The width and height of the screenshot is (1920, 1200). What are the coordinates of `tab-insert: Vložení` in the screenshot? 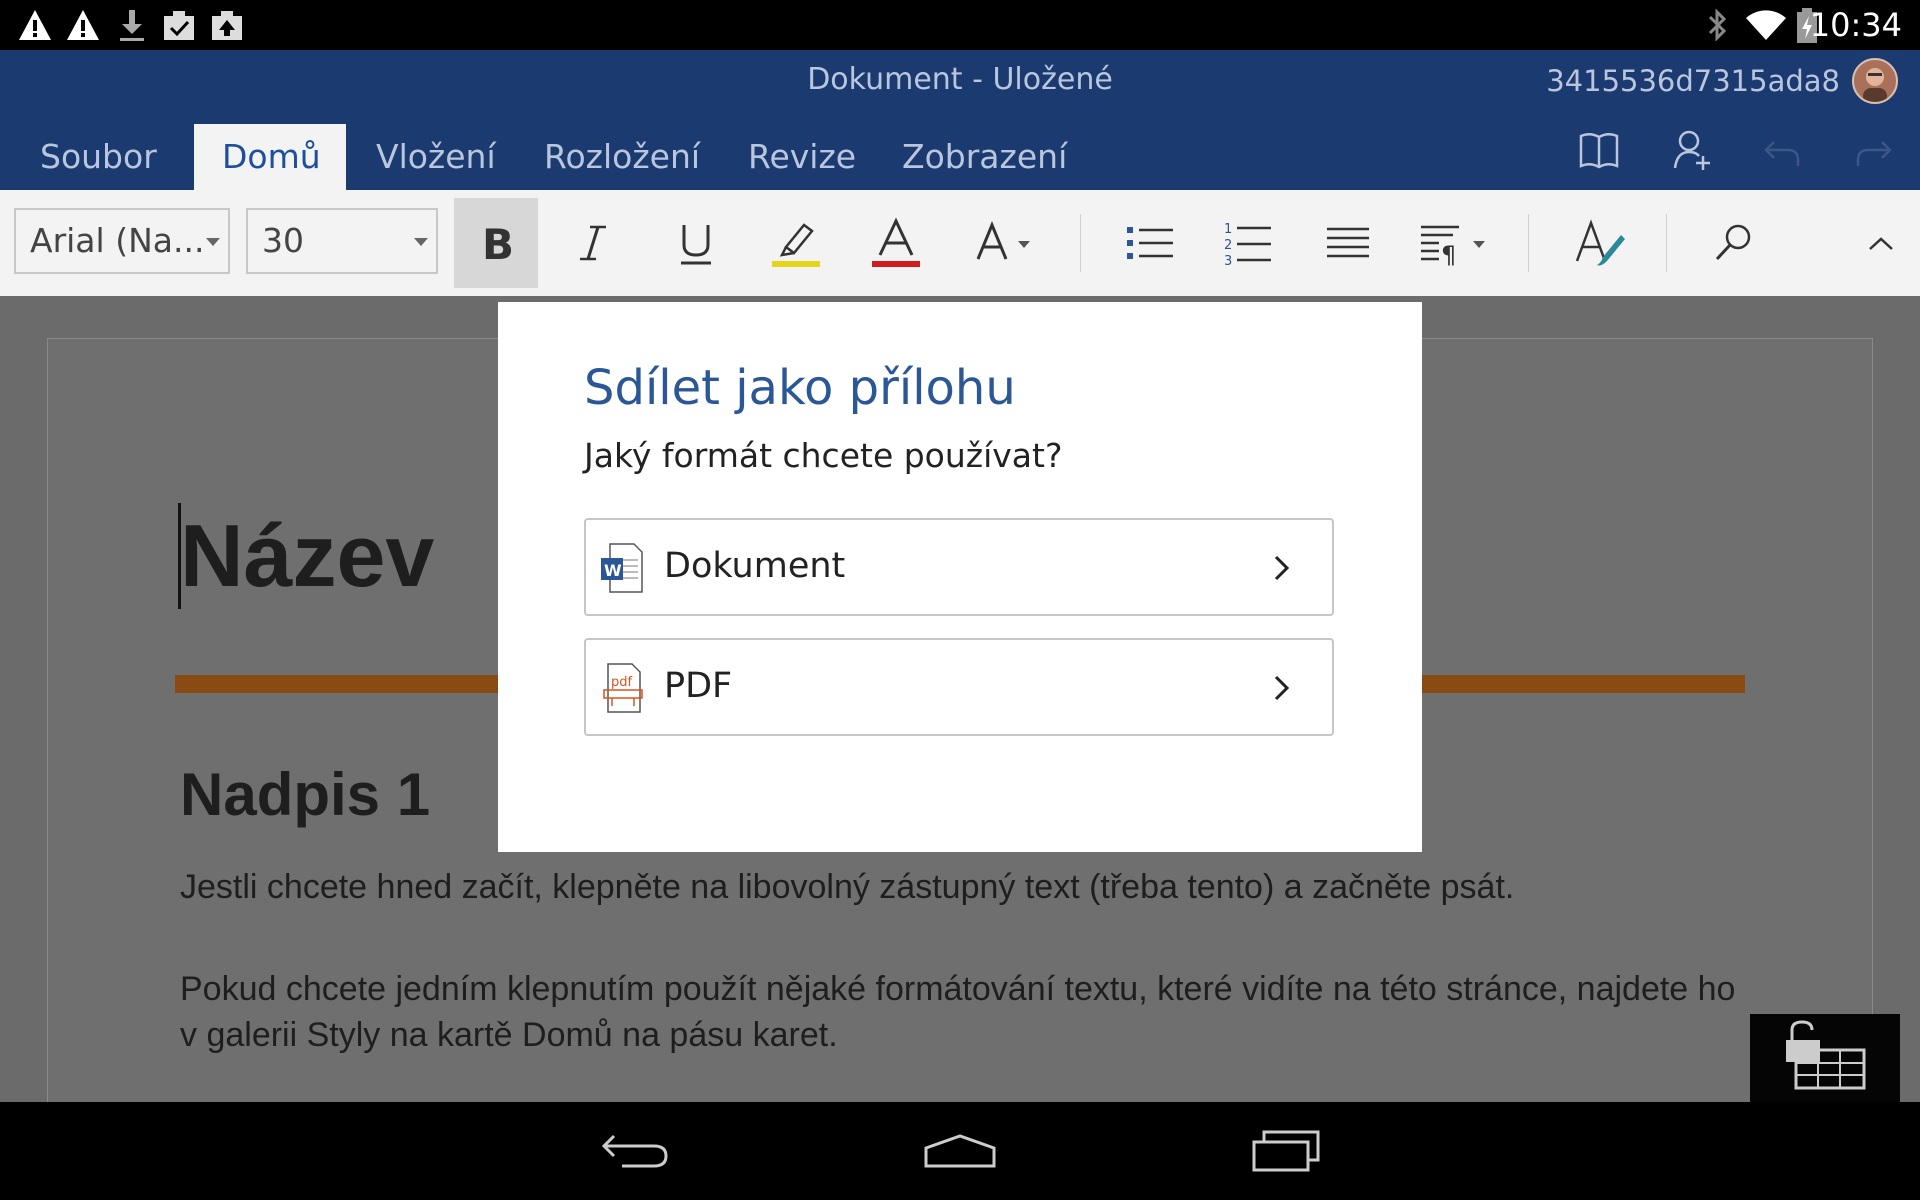 It's located at (436, 157).